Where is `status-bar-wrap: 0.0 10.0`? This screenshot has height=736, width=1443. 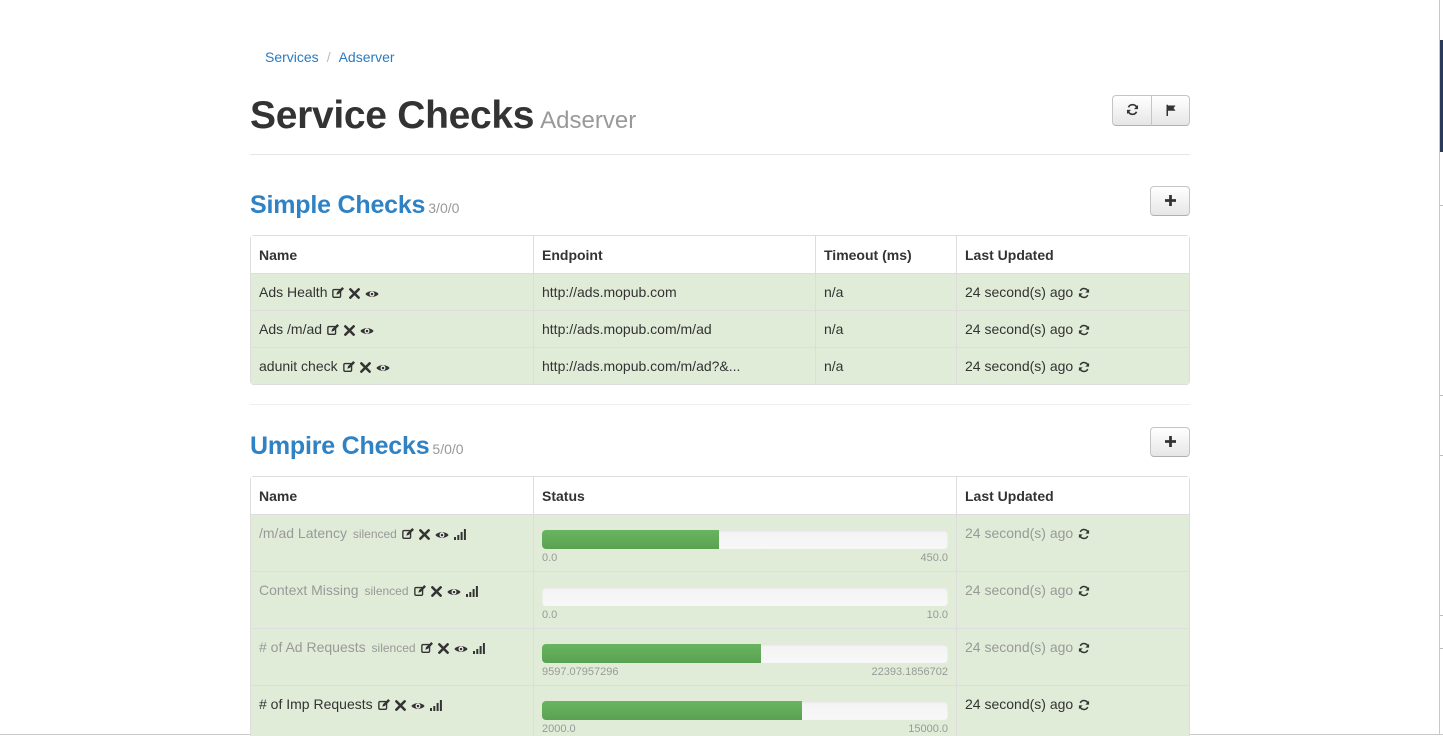
status-bar-wrap: 0.0 10.0 is located at coordinates (745, 600).